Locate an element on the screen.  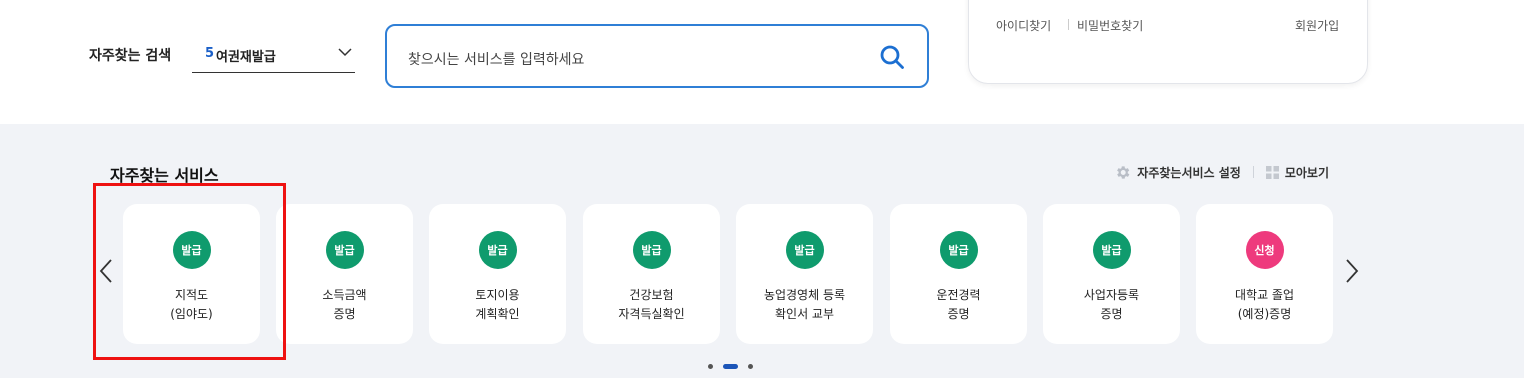
service-label-line2: 계획확인 is located at coordinates (497, 314).